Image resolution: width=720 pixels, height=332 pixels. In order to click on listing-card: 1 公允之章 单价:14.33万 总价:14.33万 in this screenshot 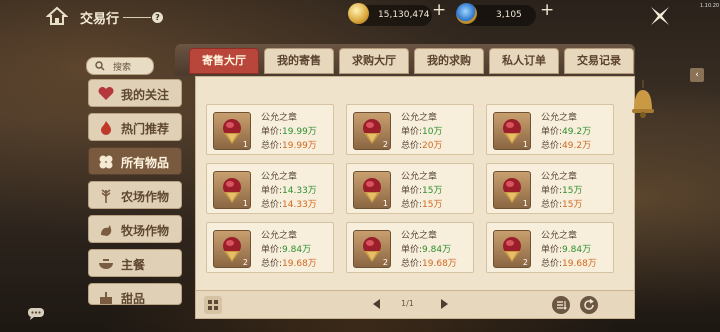, I will do `click(270, 188)`.